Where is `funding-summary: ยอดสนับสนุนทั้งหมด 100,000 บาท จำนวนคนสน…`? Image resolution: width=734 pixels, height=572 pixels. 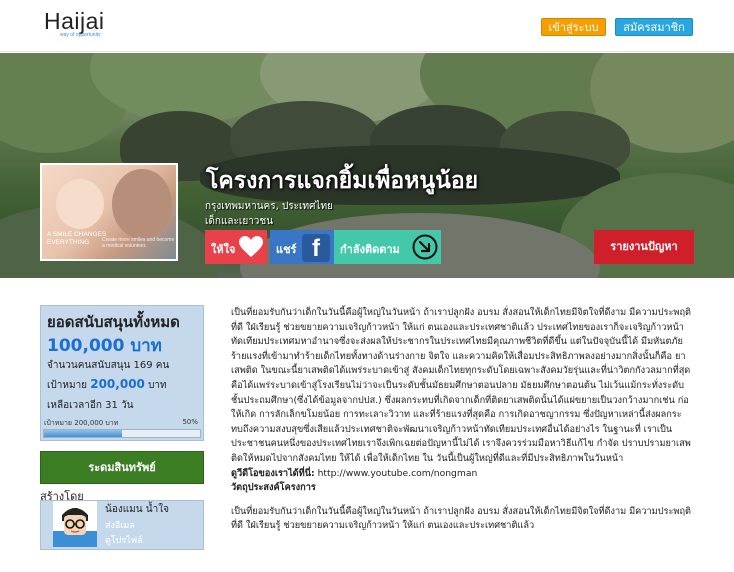 funding-summary: ยอดสนับสนุนทั้งหมด 100,000 บาท จำนวนคนสน… is located at coordinates (122, 373).